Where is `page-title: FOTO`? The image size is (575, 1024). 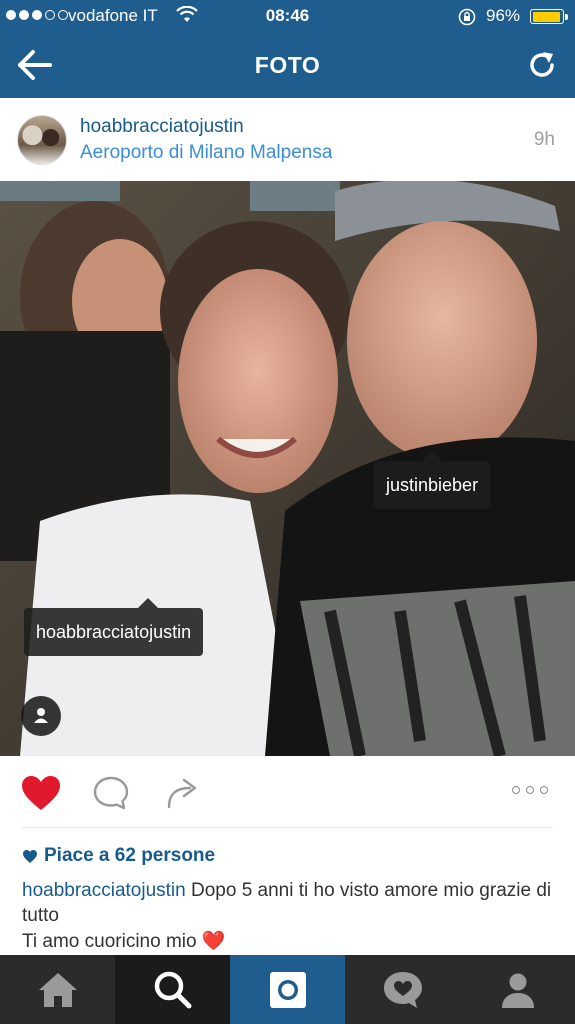
page-title: FOTO is located at coordinates (287, 65).